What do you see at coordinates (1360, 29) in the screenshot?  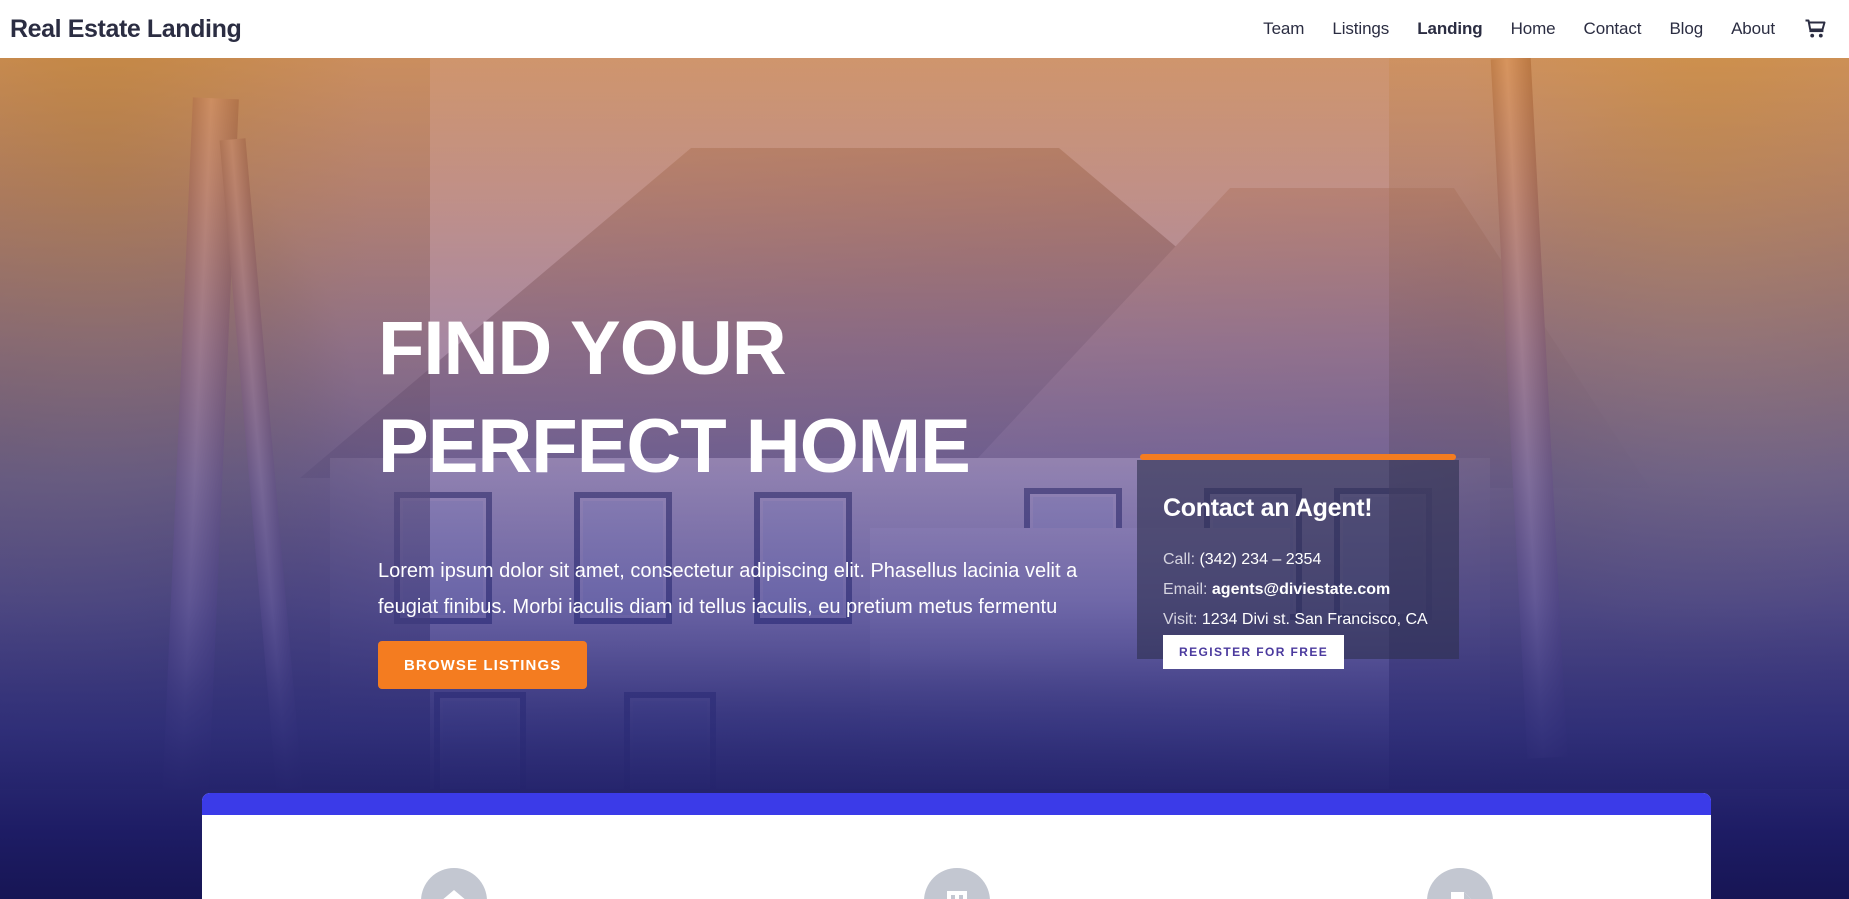 I see `nav-item-listings: Listings` at bounding box center [1360, 29].